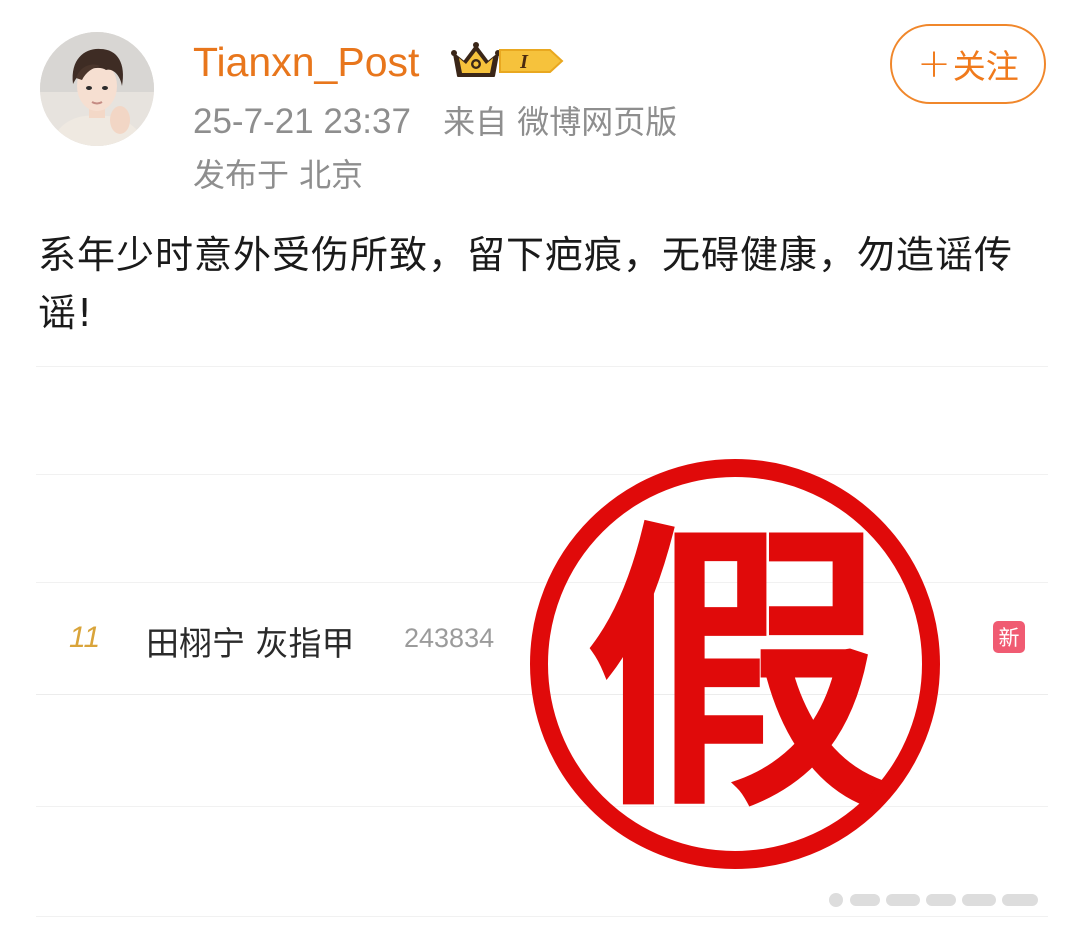  I want to click on follow-label: 关注, so click(985, 66).